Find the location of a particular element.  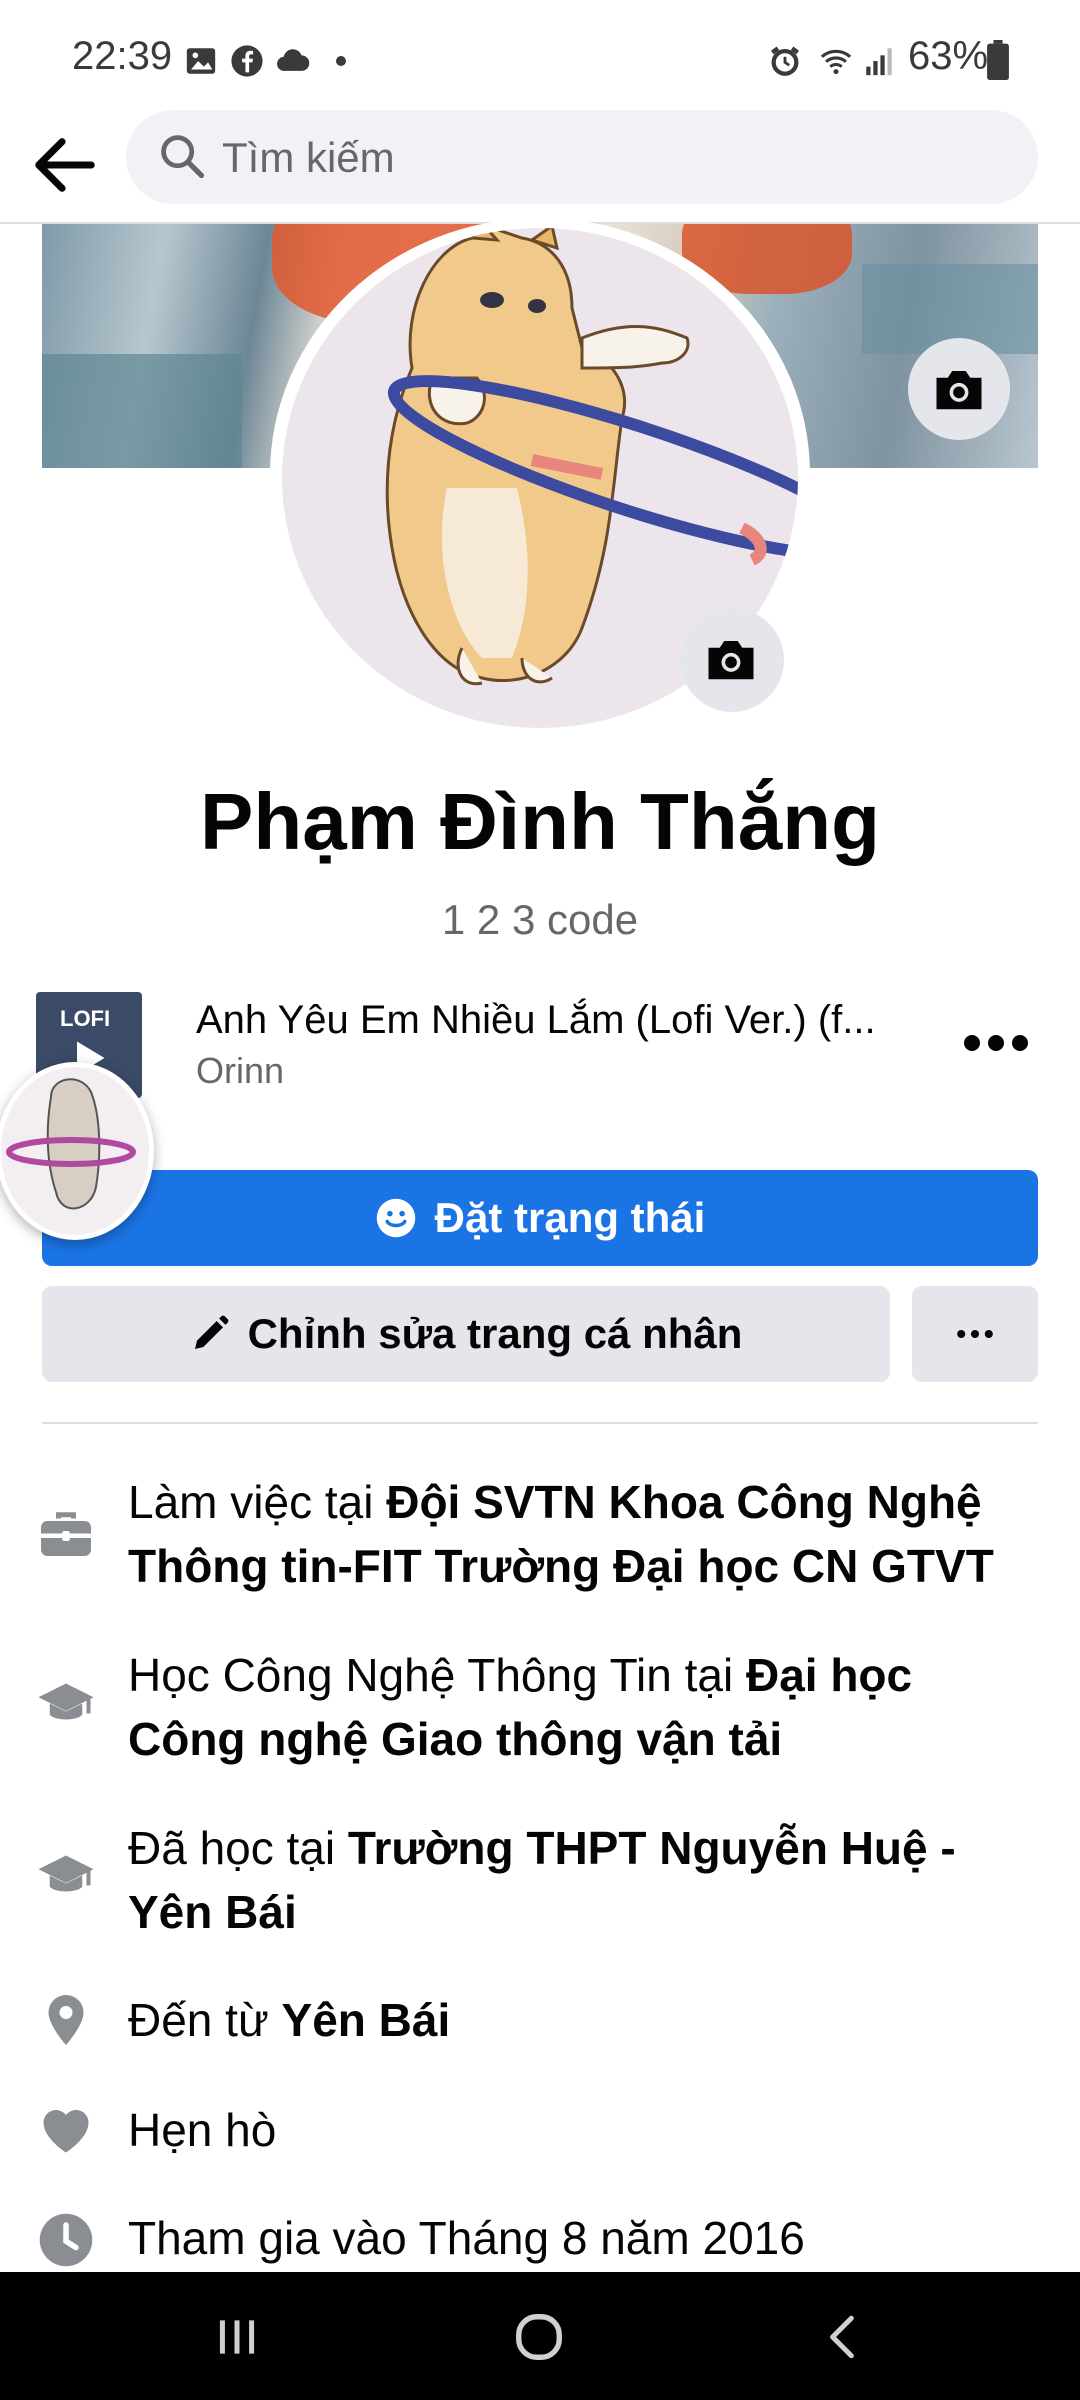

smiley-icon is located at coordinates (395, 1218).